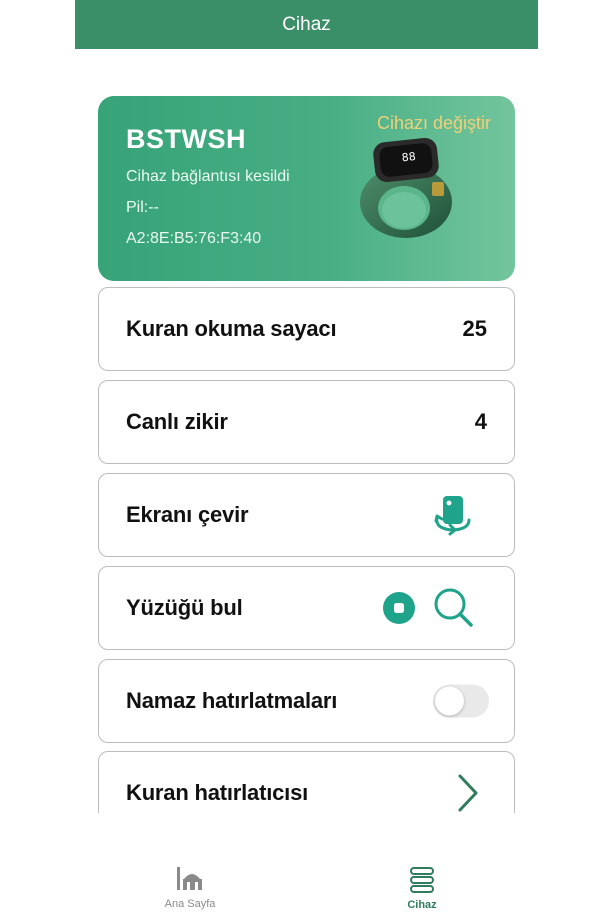  What do you see at coordinates (306, 422) in the screenshot?
I see `live-dhikr-row: Canlı zikir 4` at bounding box center [306, 422].